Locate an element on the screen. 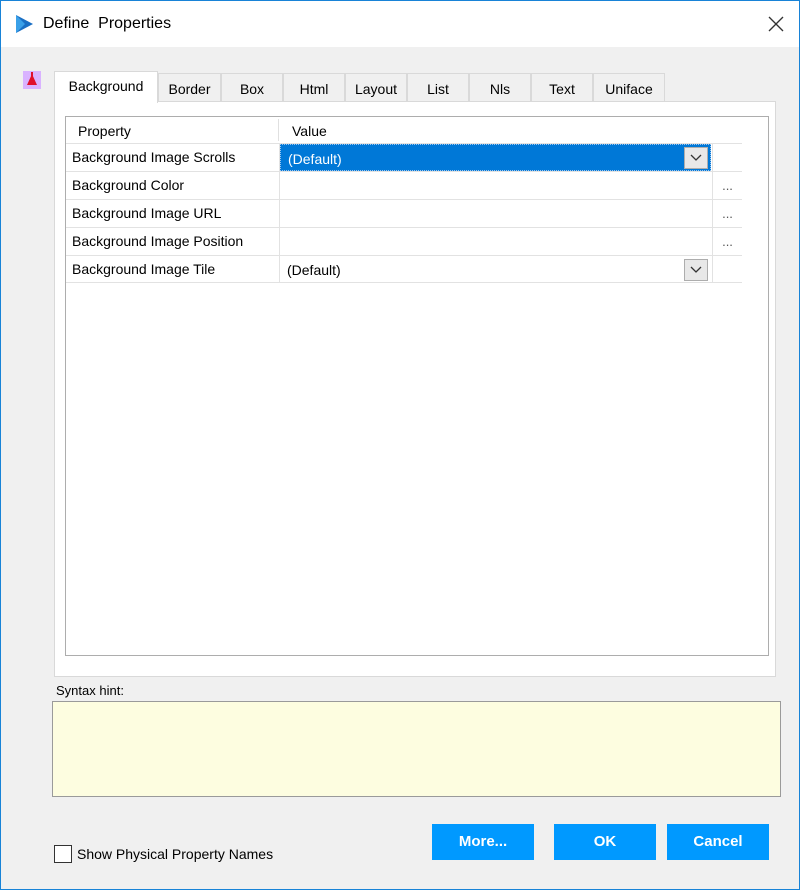 This screenshot has width=800, height=890. show-physical-names-label: Show Physical Property Names is located at coordinates (175, 854).